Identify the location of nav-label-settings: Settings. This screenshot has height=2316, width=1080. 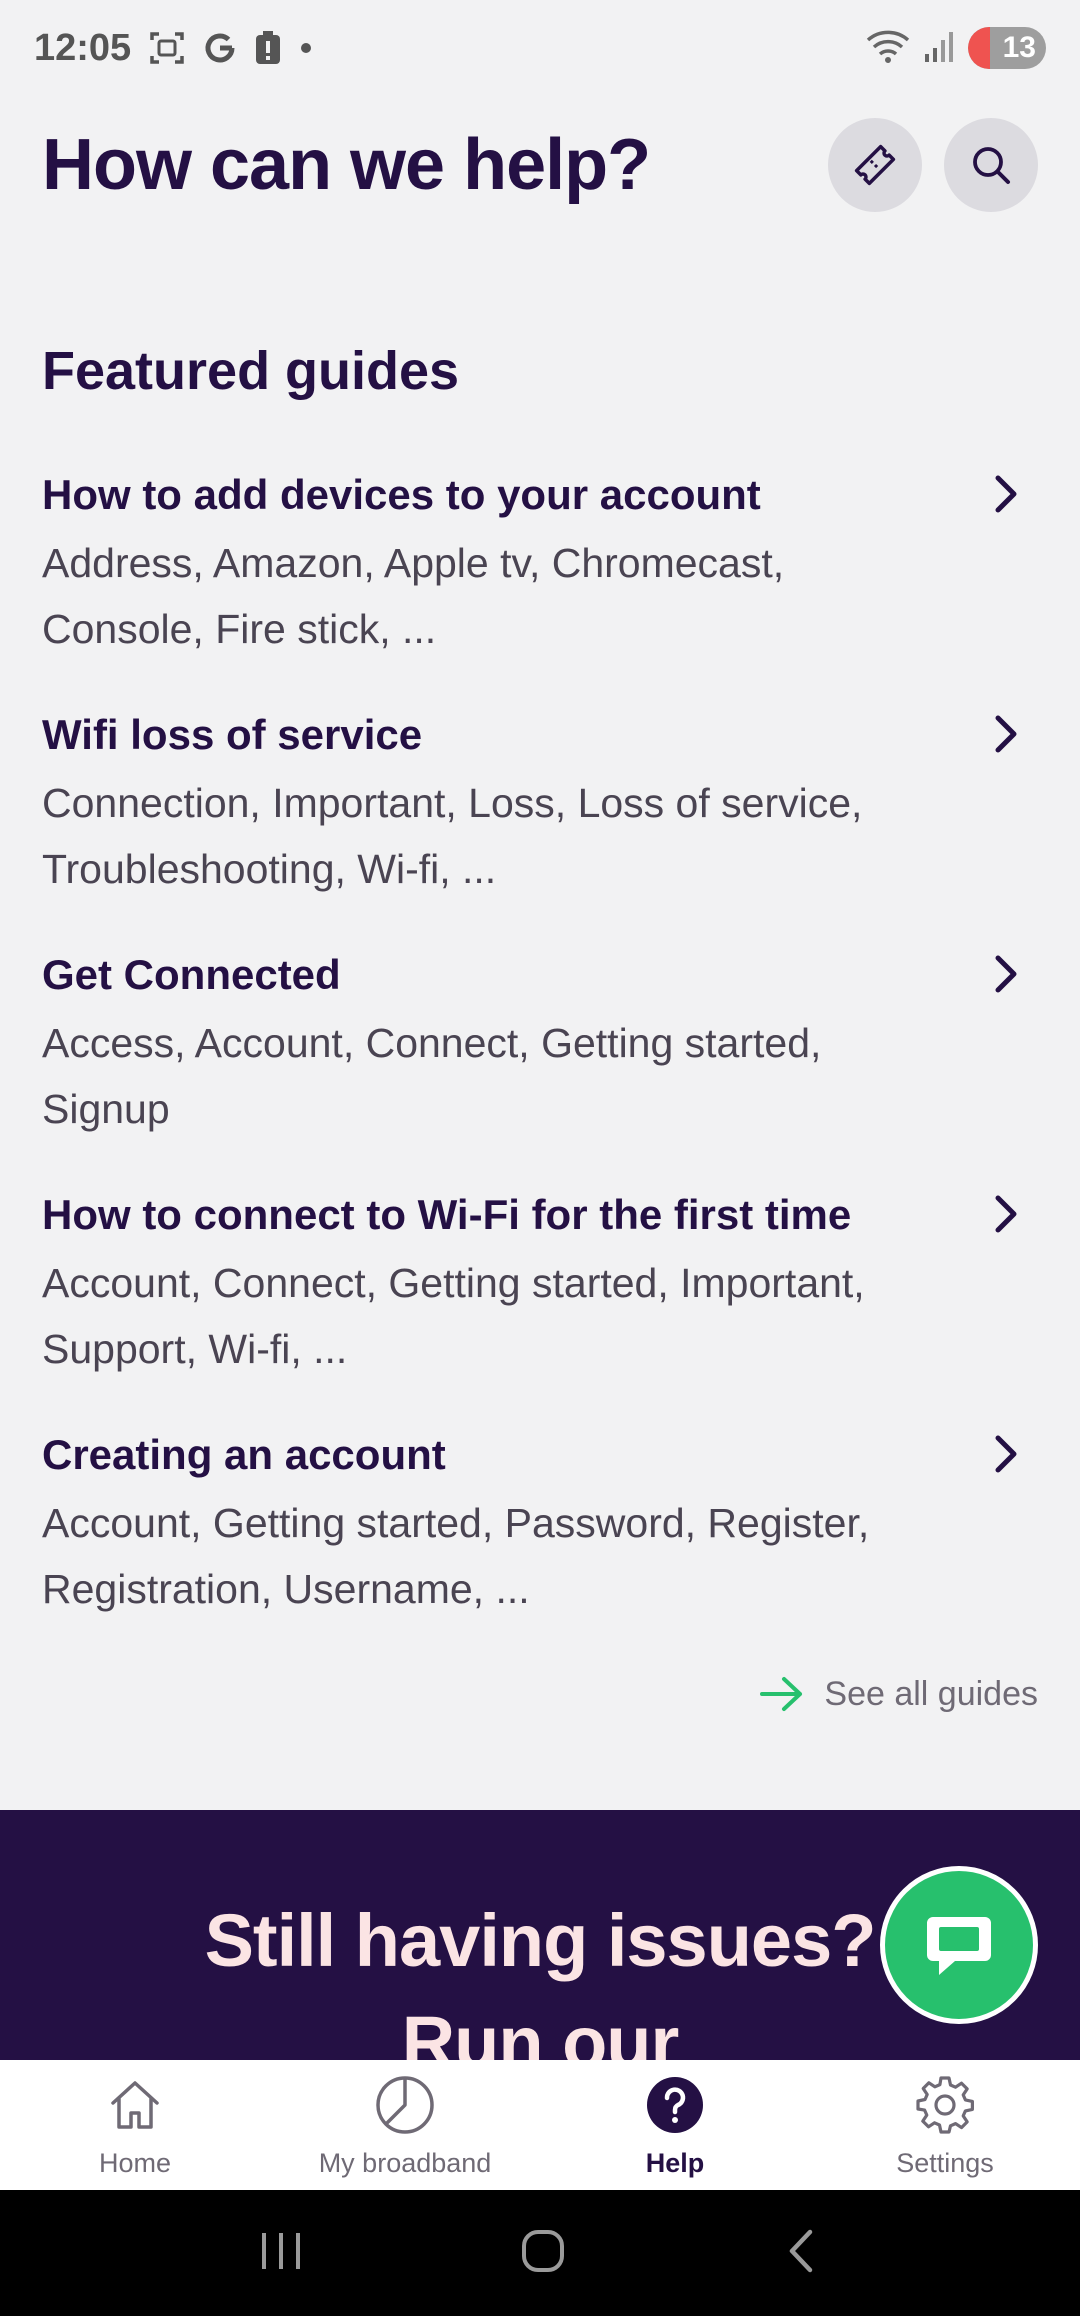
(945, 2163).